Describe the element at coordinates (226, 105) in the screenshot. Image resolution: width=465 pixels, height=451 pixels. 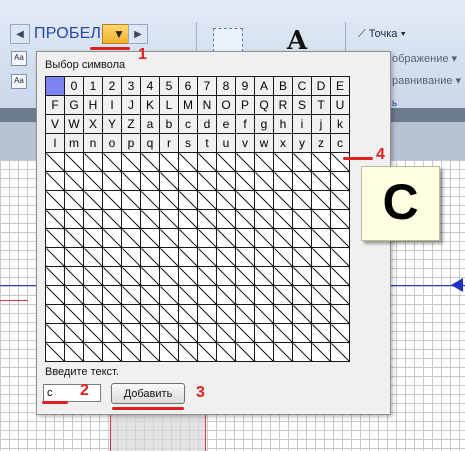
I see `symbol-cell: O` at that location.